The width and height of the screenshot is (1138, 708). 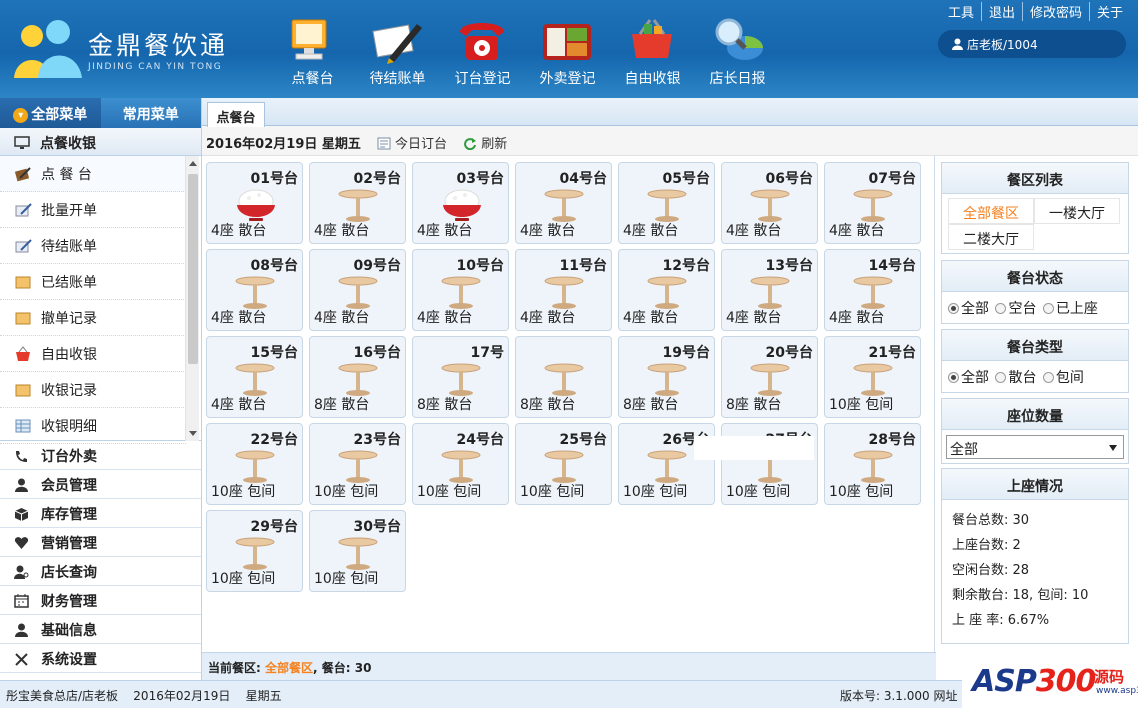 I want to click on logout-link: 退出, so click(x=1001, y=11).